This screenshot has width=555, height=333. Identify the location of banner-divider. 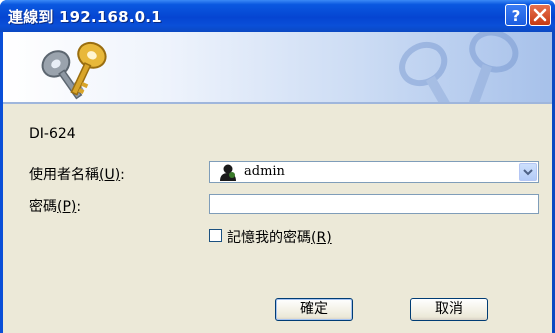
(277, 103).